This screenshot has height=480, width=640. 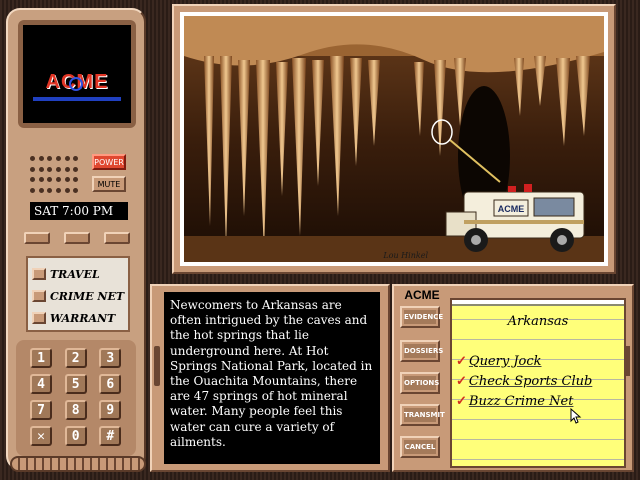 What do you see at coordinates (75, 384) in the screenshot?
I see `key-5: 5` at bounding box center [75, 384].